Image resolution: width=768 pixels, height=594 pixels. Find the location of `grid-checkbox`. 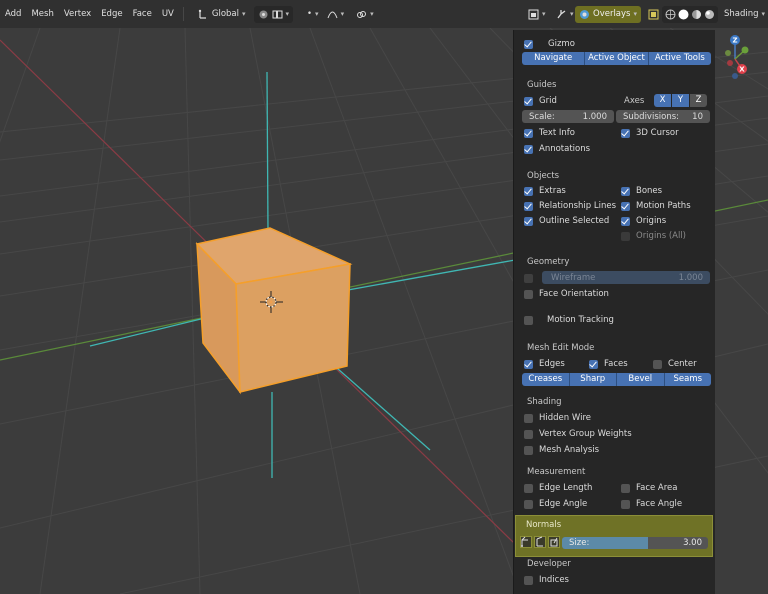

grid-checkbox is located at coordinates (528, 101).